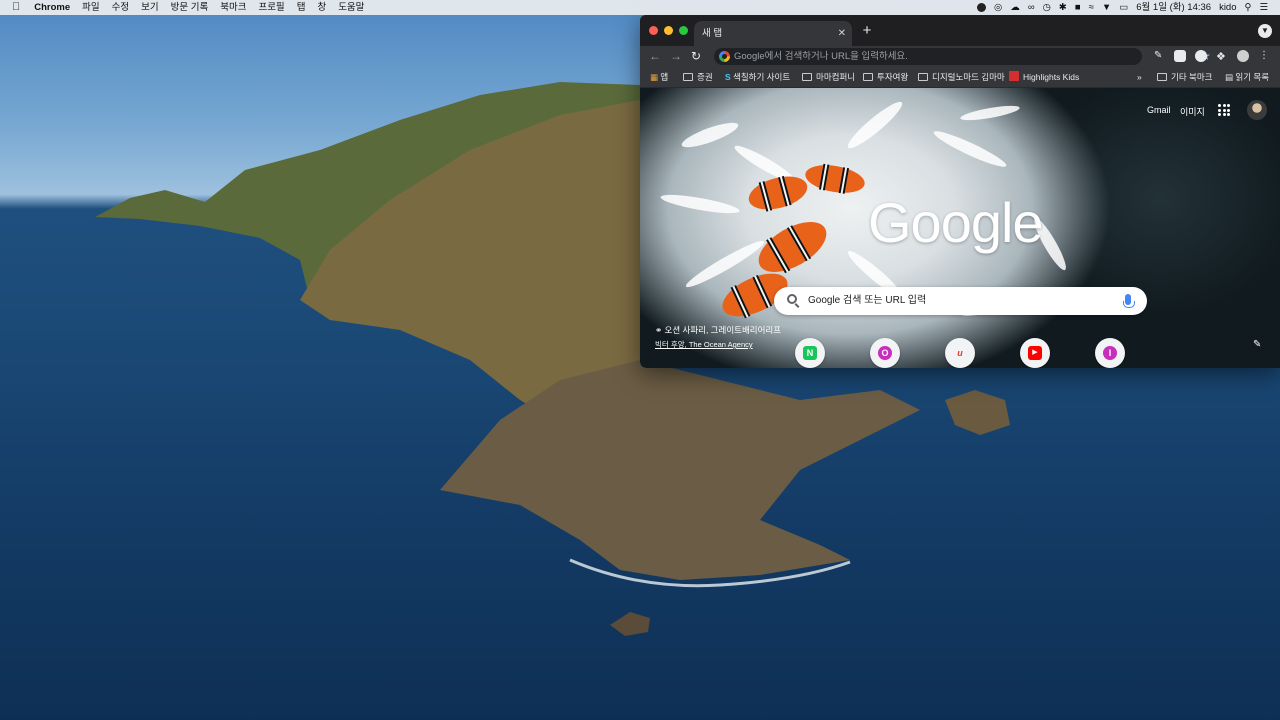  I want to click on bookmark-highlights-kids: Highlights Kids, so click(1044, 77).